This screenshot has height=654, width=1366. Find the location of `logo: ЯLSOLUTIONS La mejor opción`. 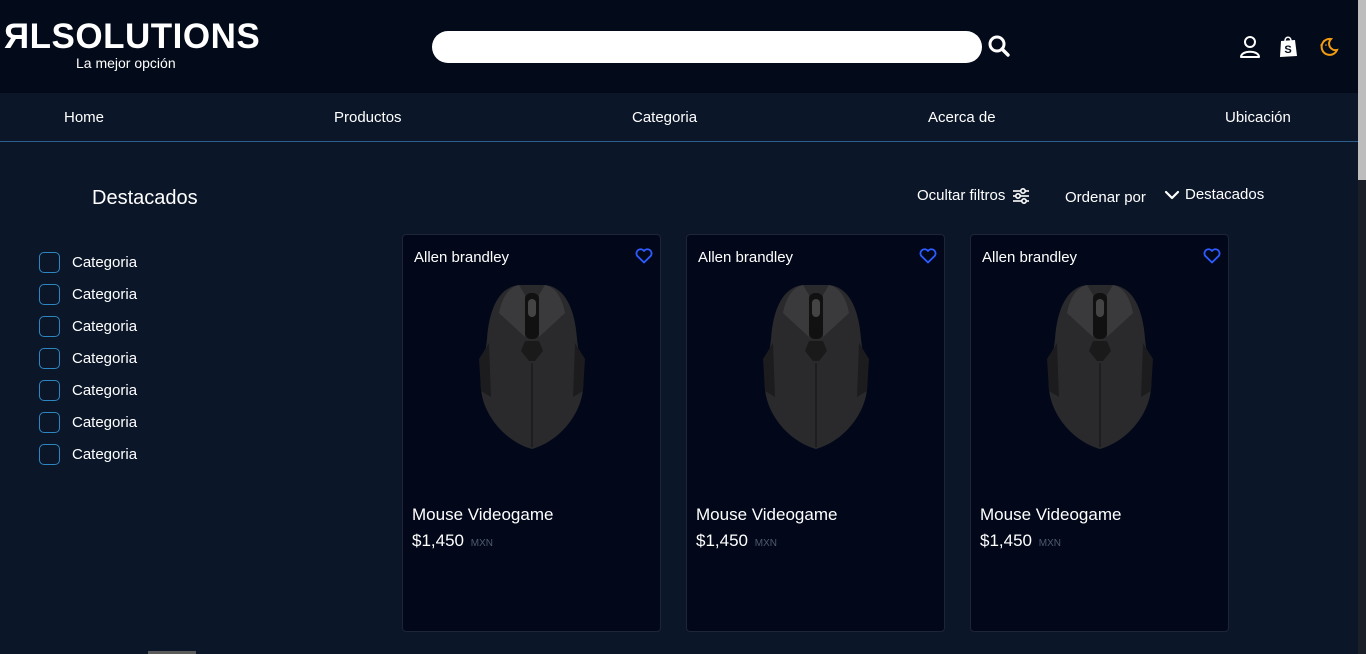

logo: ЯLSOLUTIONS La mejor opción is located at coordinates (134, 44).